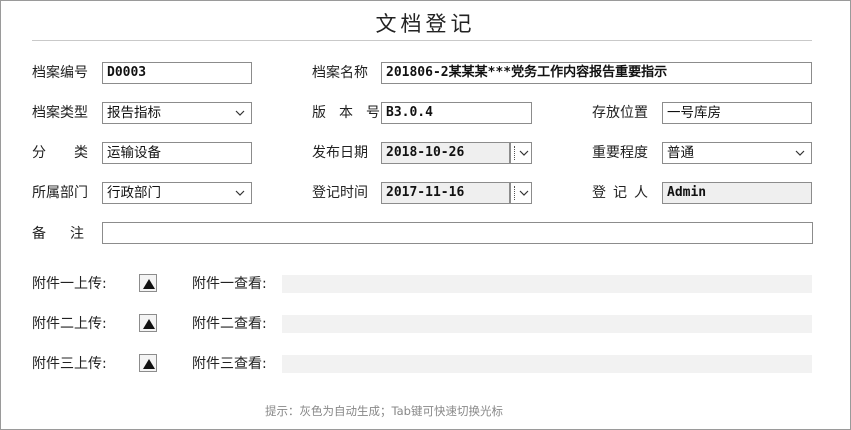  I want to click on attachment-2-upload-label: 附件二上传:, so click(69, 324).